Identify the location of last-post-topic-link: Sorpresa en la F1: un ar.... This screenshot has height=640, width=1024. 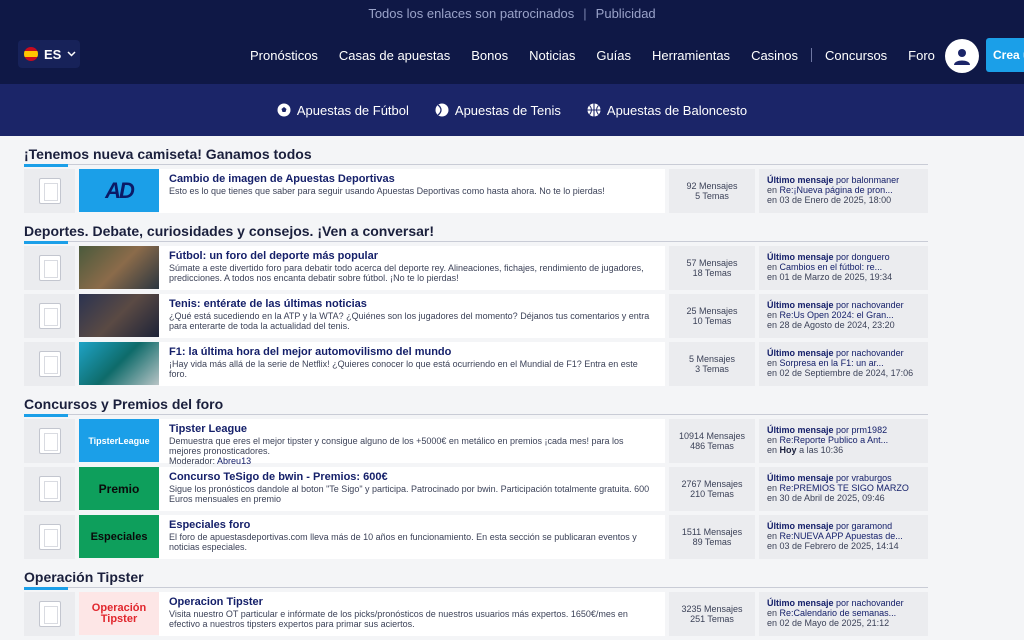
(832, 363).